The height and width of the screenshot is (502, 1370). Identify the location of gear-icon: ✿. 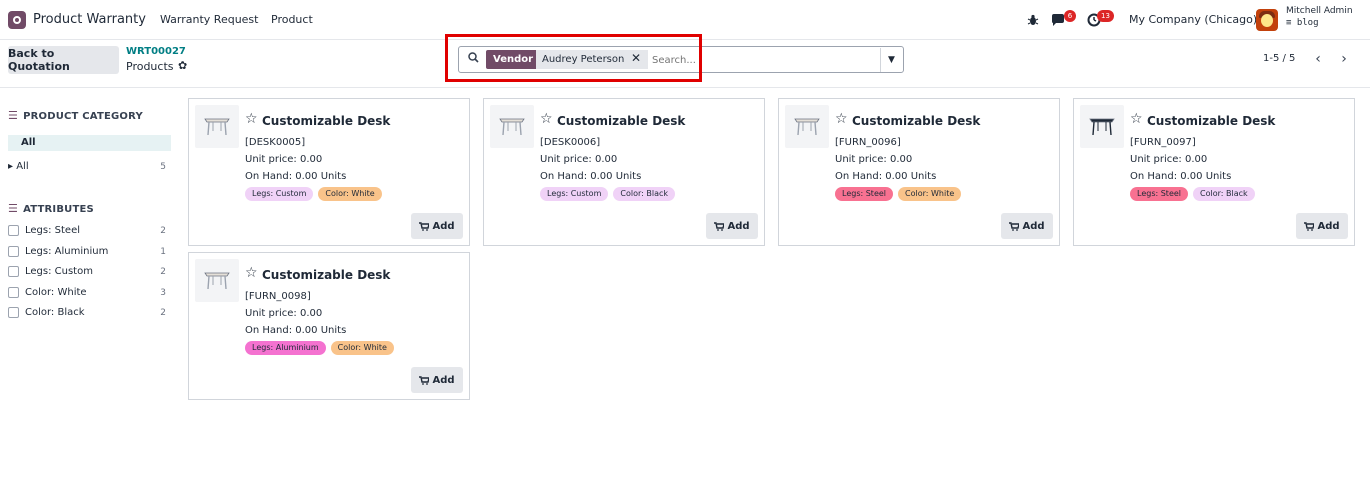
(182, 65).